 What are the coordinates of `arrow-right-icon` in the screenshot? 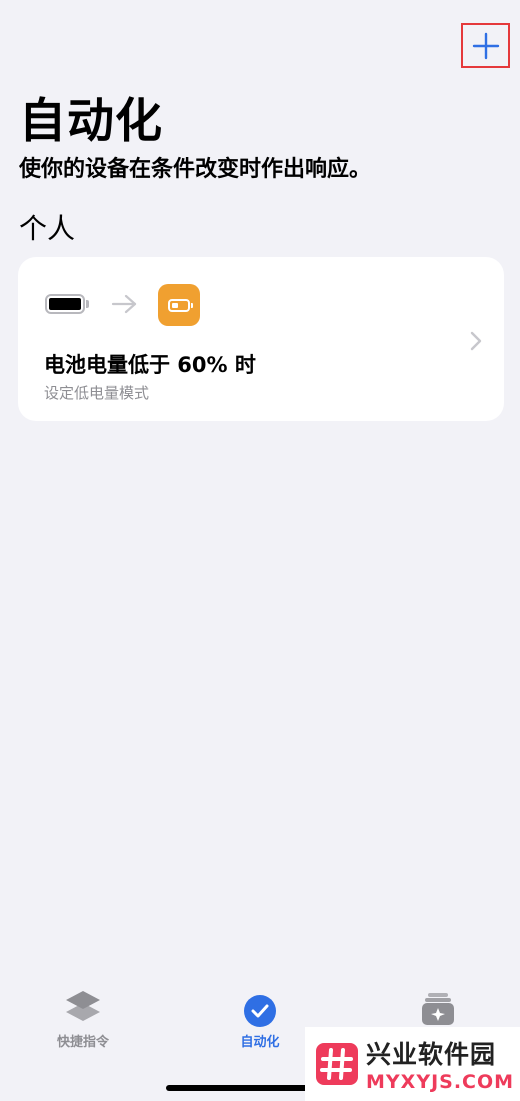 It's located at (124, 304).